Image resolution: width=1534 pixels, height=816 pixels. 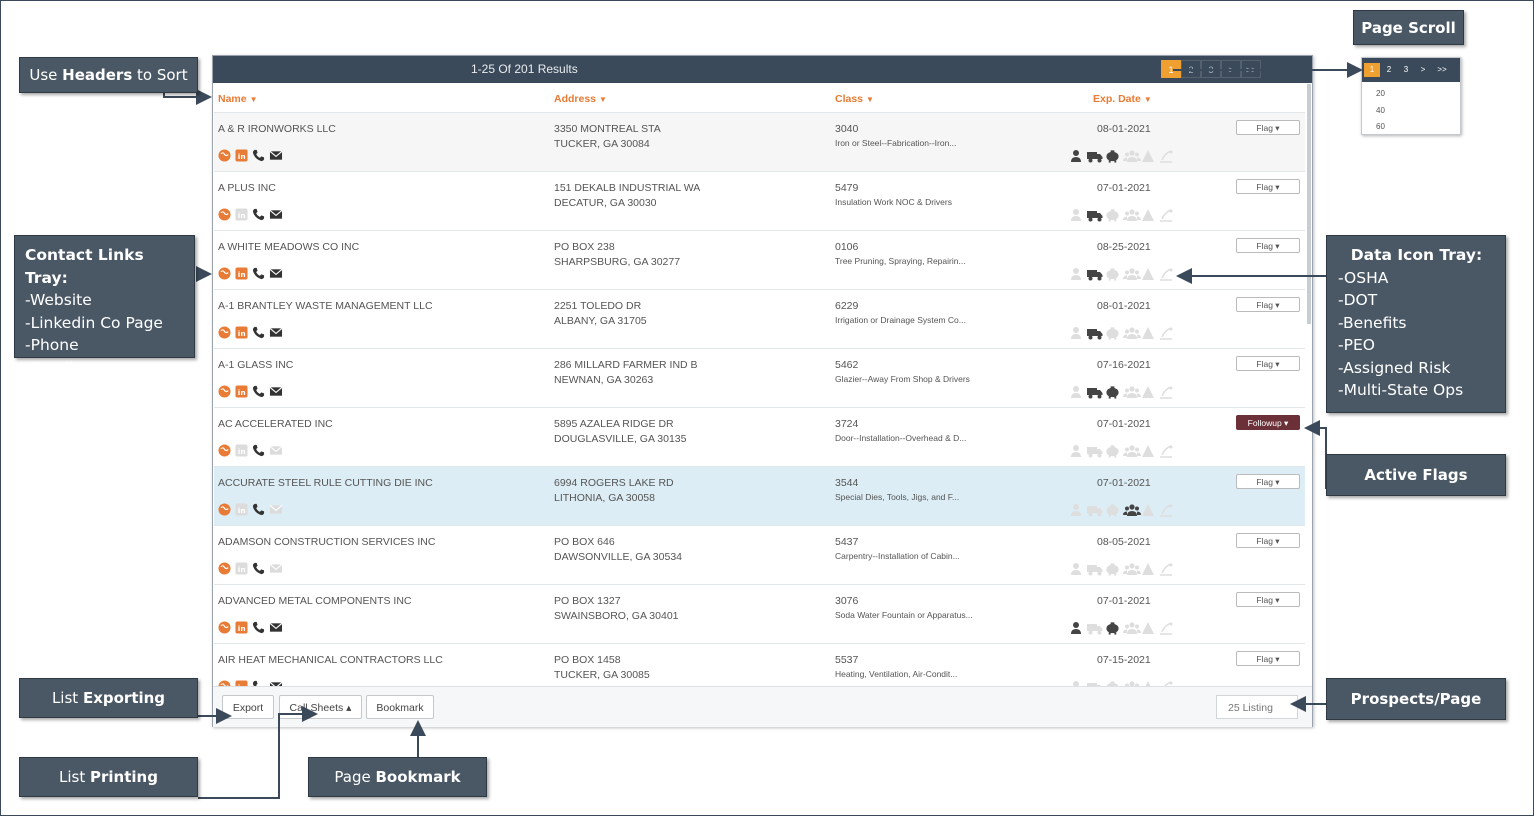 I want to click on callout-prospects-page: Prospects/Page, so click(x=1416, y=699).